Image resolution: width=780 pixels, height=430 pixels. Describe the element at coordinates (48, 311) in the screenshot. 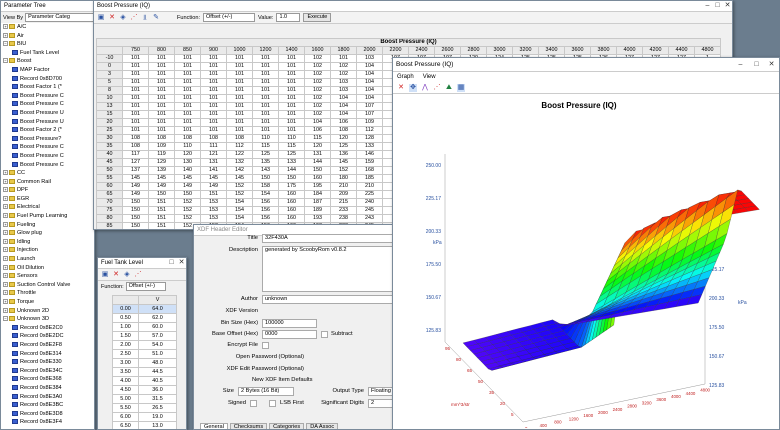

I see `tree-item: + Unknown 2D` at that location.